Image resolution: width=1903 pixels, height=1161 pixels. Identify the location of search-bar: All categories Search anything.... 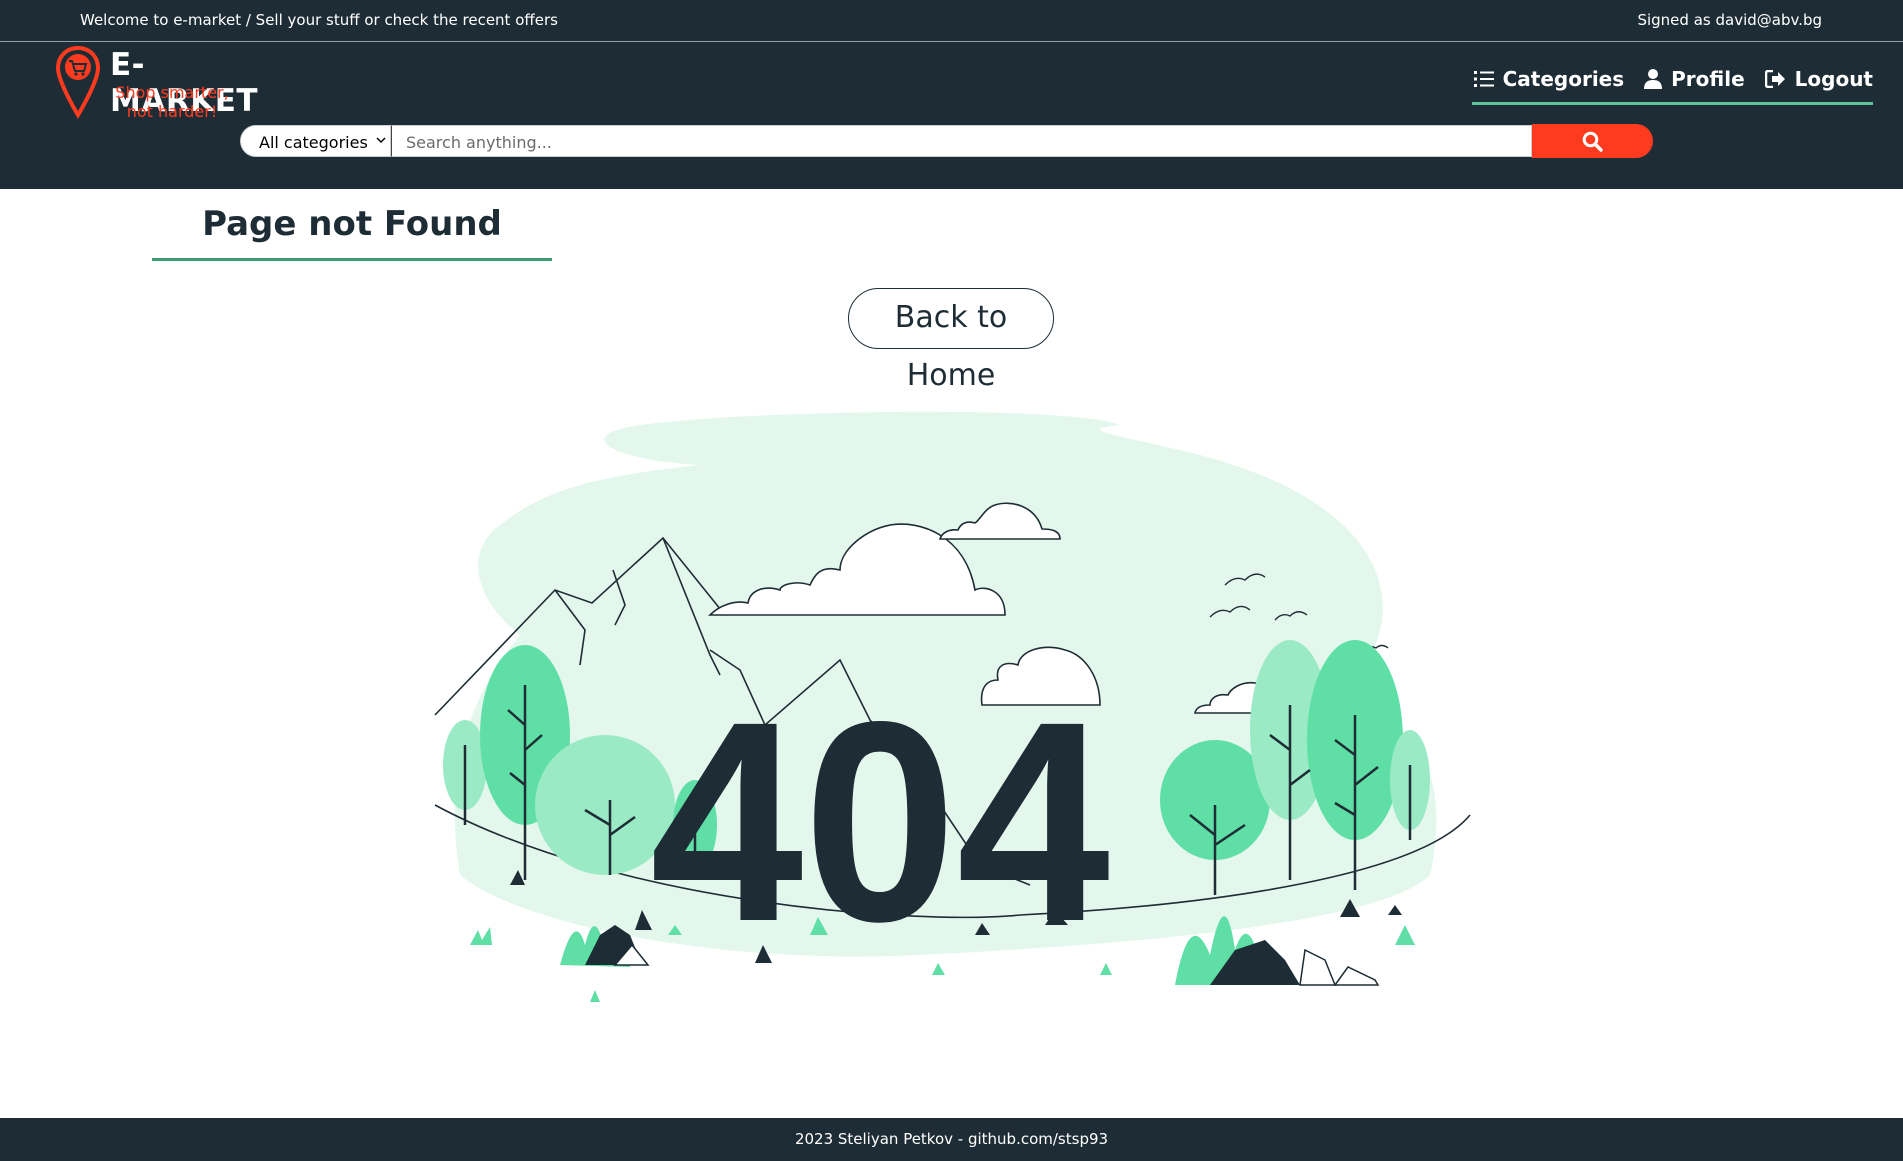
(946, 141).